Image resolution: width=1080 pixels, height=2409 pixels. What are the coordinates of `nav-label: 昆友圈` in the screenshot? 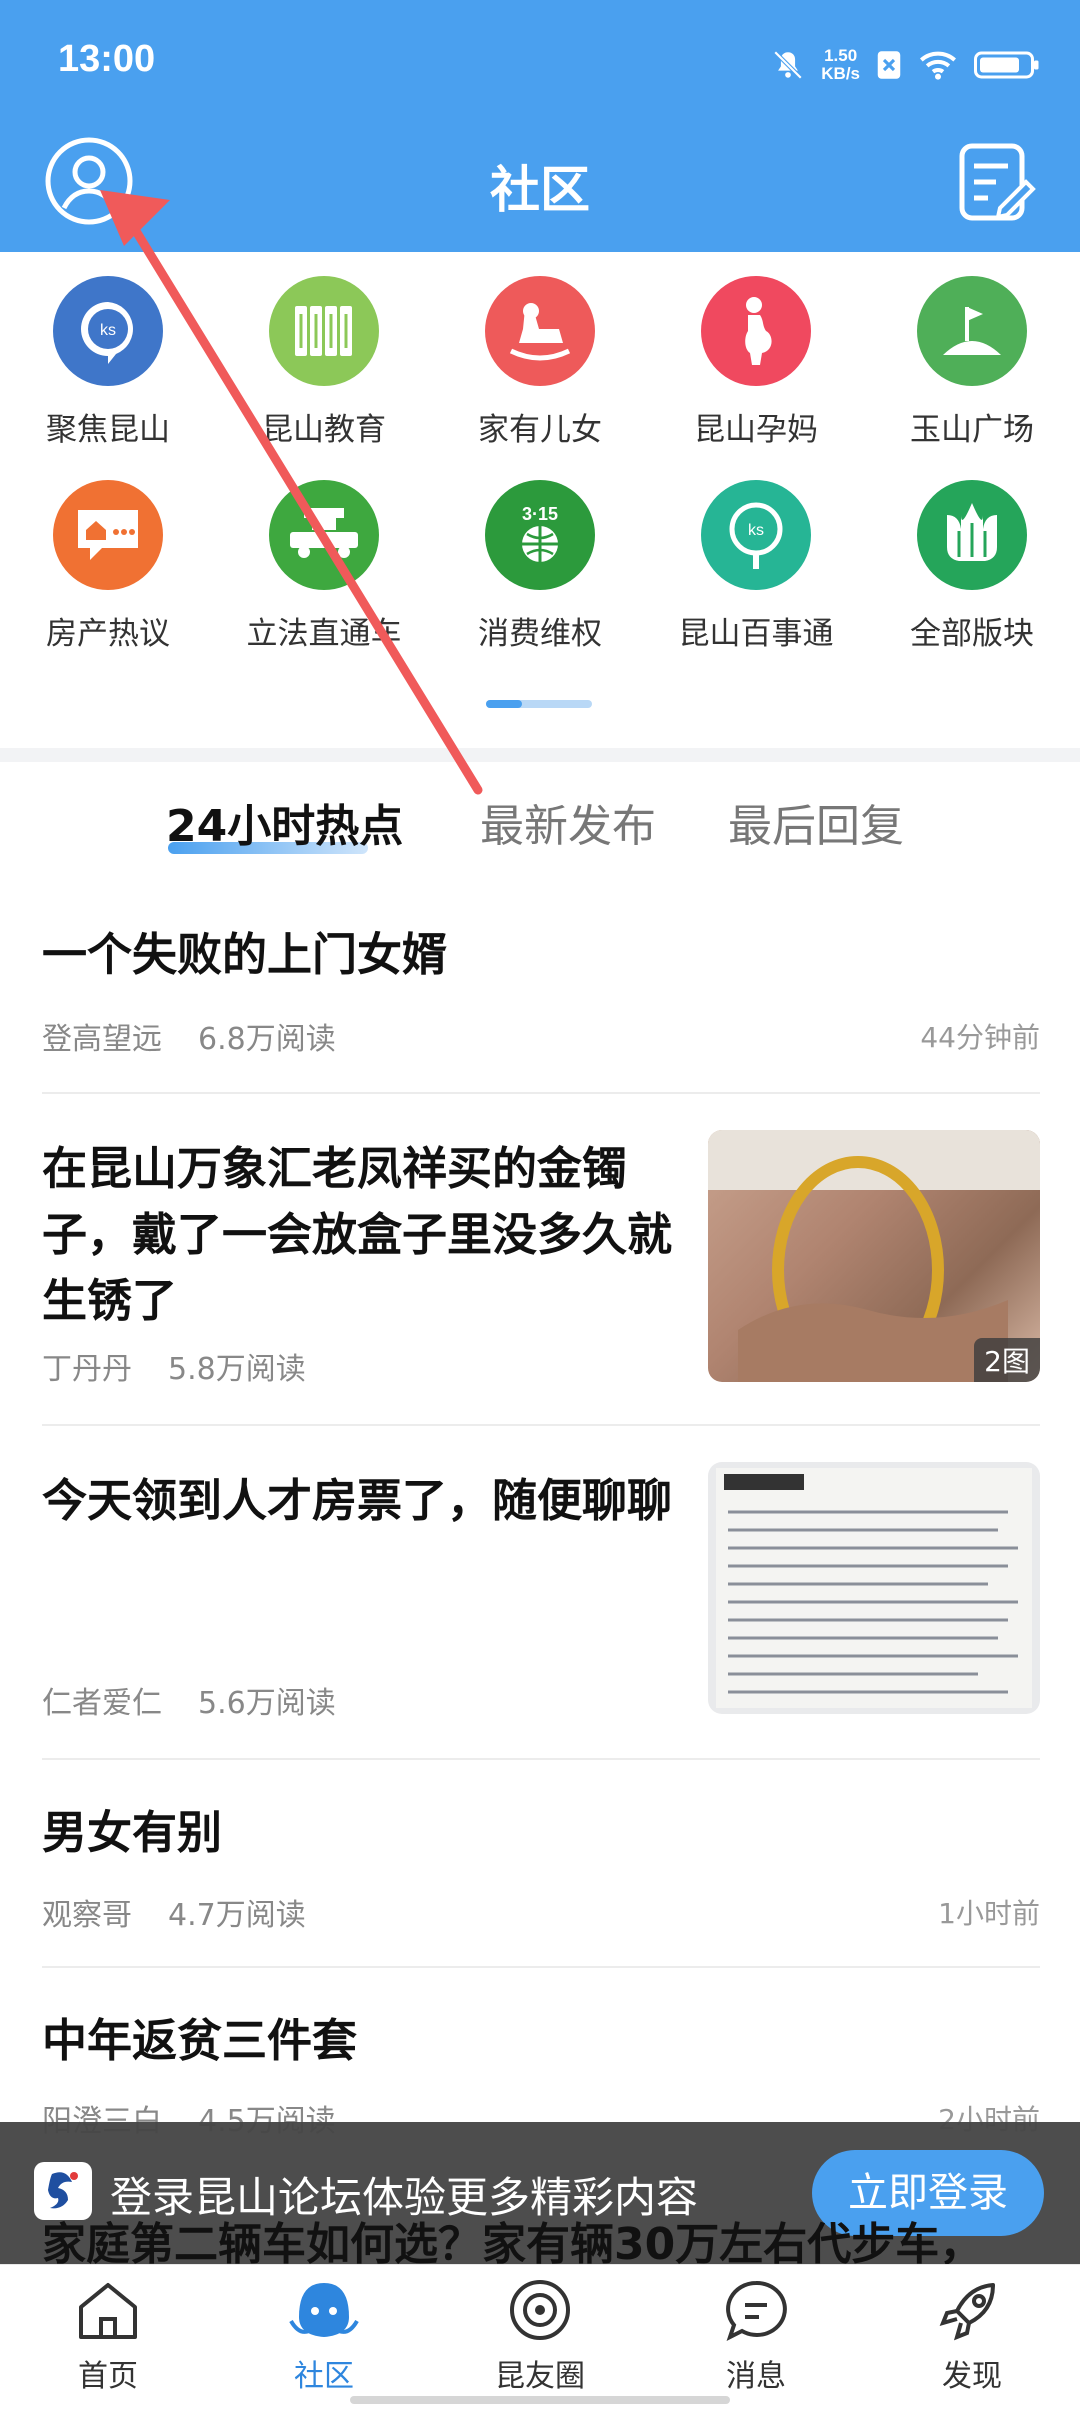 It's located at (540, 2376).